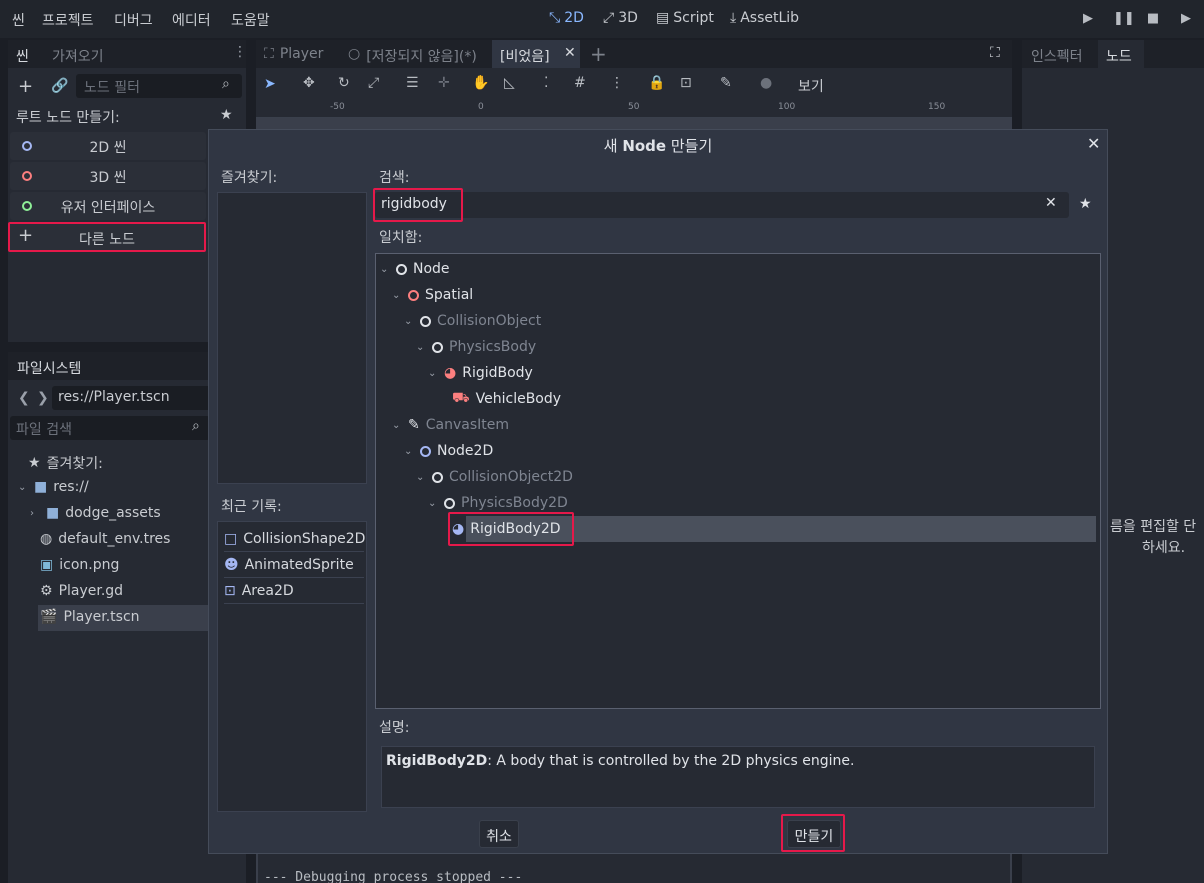  Describe the element at coordinates (250, 20) in the screenshot. I see `menu-help: 도움말` at that location.